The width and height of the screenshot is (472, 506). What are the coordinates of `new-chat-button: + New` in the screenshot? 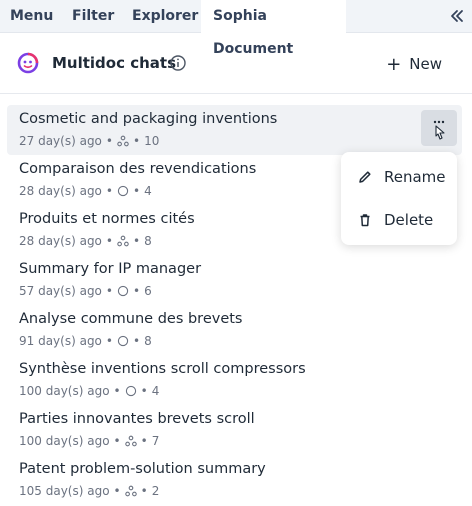 It's located at (414, 64).